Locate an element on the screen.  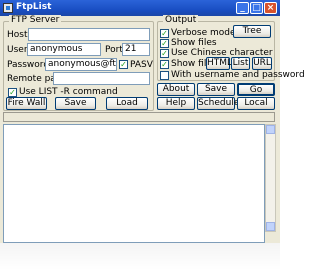
about-button: About is located at coordinates (176, 89).